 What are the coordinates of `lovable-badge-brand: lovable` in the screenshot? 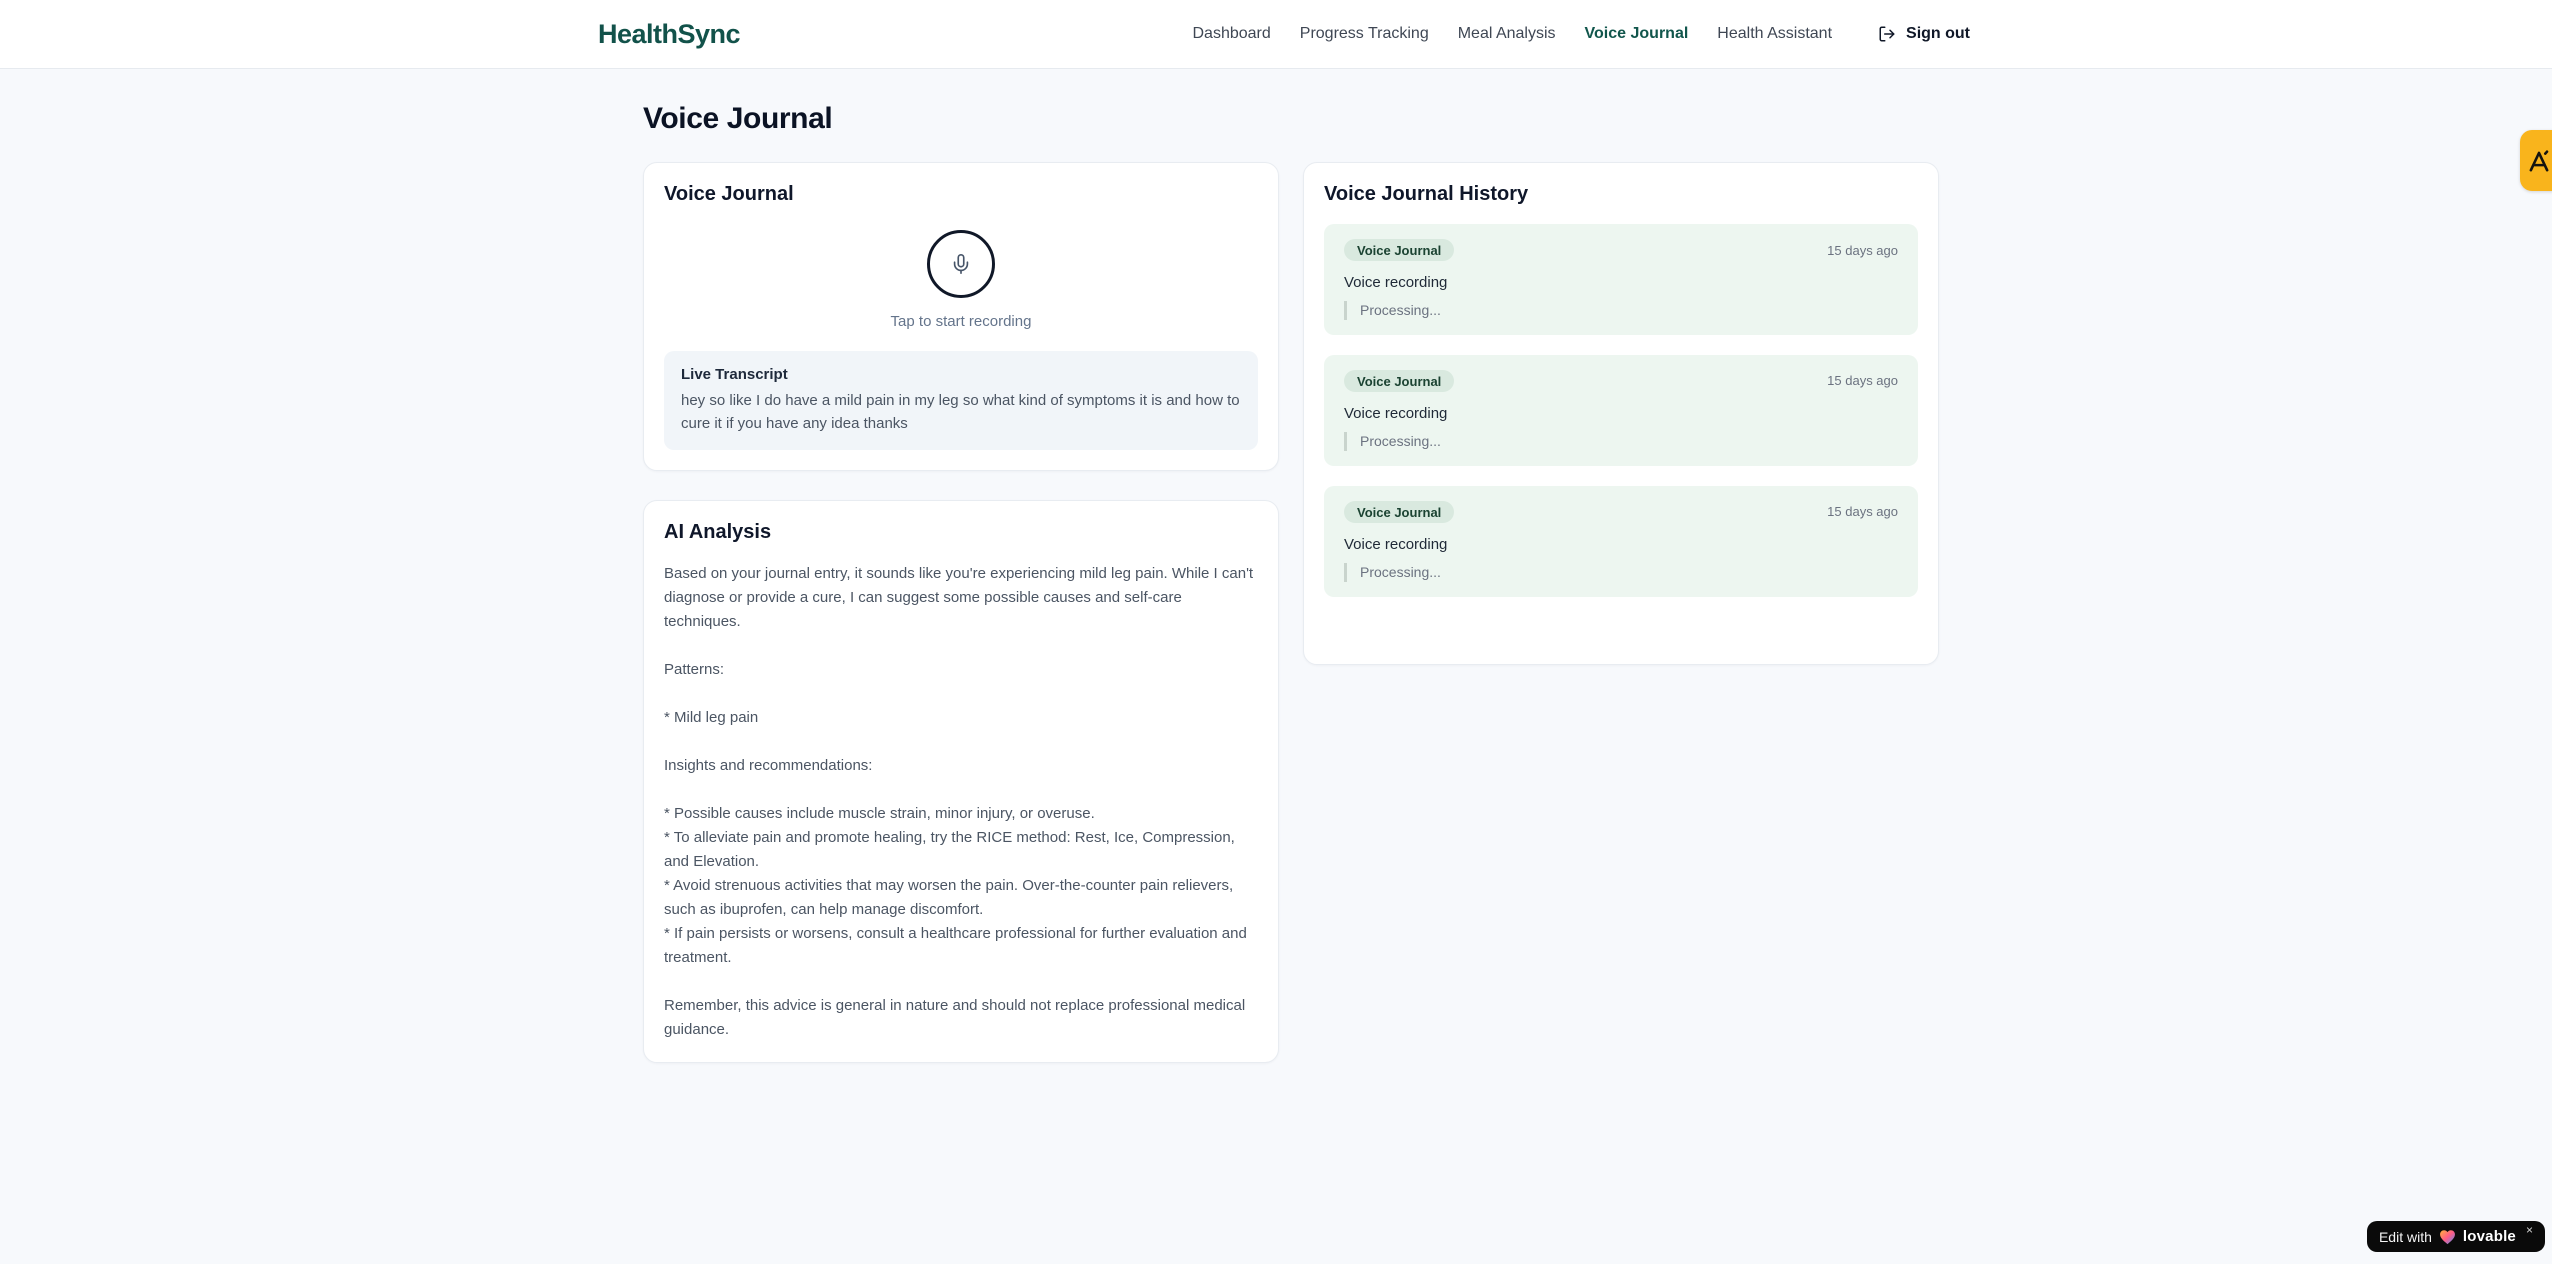 It's located at (2489, 1236).